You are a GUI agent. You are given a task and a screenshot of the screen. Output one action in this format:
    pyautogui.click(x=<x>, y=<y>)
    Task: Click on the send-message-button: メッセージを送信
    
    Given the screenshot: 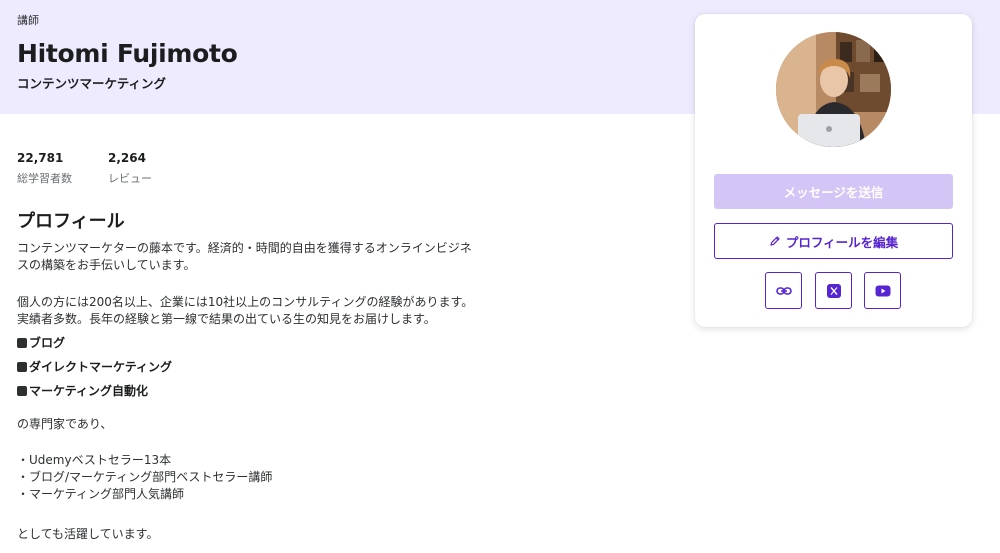 What is the action you would take?
    pyautogui.click(x=833, y=191)
    